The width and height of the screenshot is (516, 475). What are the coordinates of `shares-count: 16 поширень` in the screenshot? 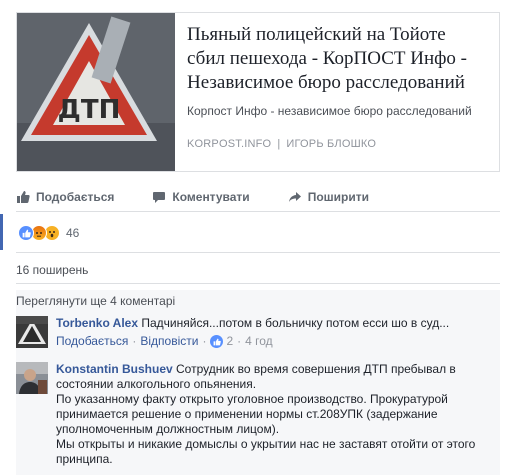 It's located at (258, 268).